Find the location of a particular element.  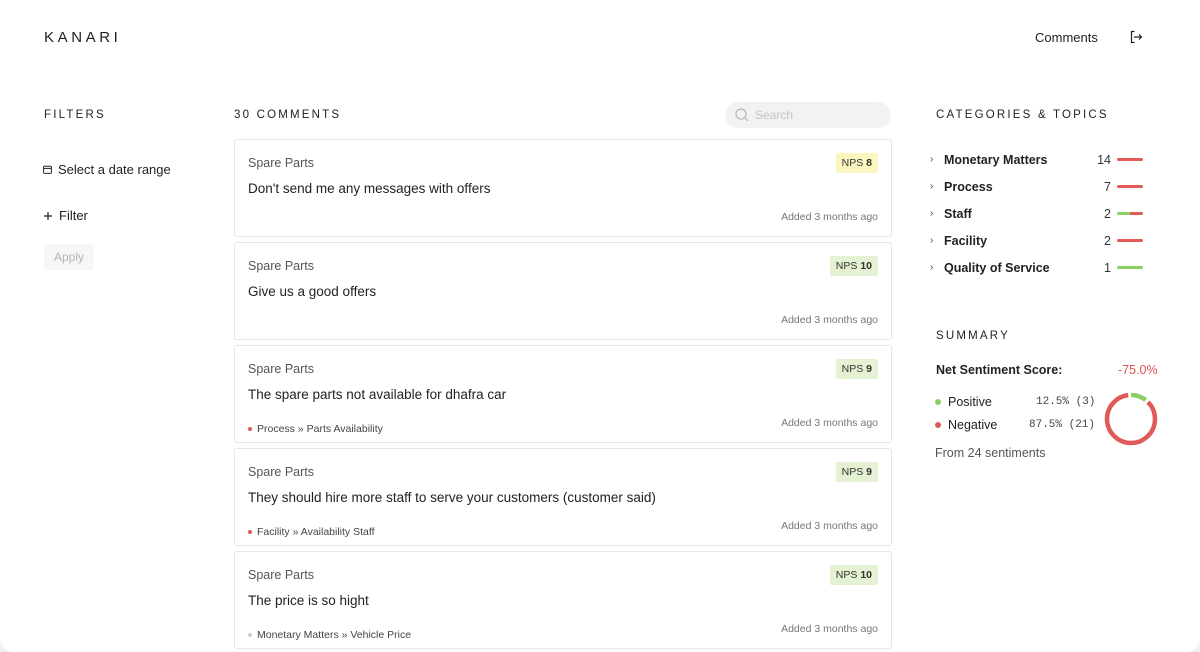

nav-comments-link: Comments is located at coordinates (1066, 37).